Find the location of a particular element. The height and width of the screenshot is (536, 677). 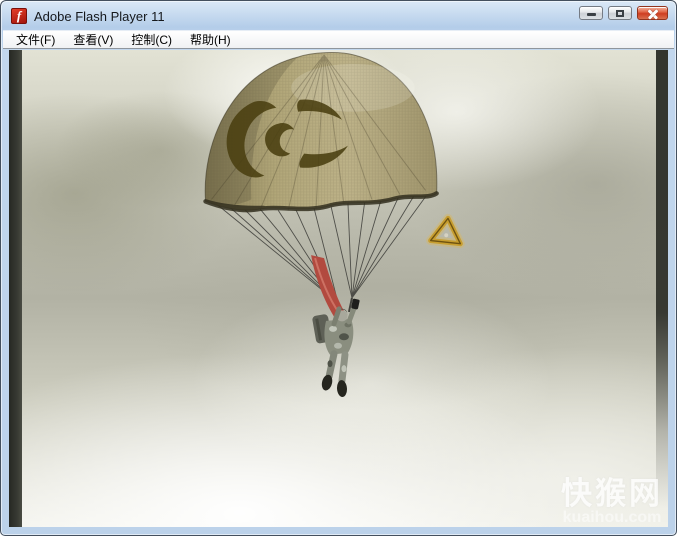

maximize-button is located at coordinates (620, 13).